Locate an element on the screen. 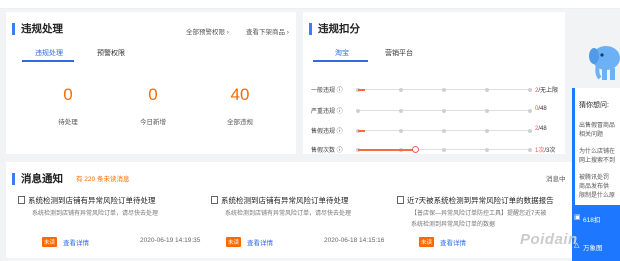  penalty-max: /无上限 is located at coordinates (548, 91).